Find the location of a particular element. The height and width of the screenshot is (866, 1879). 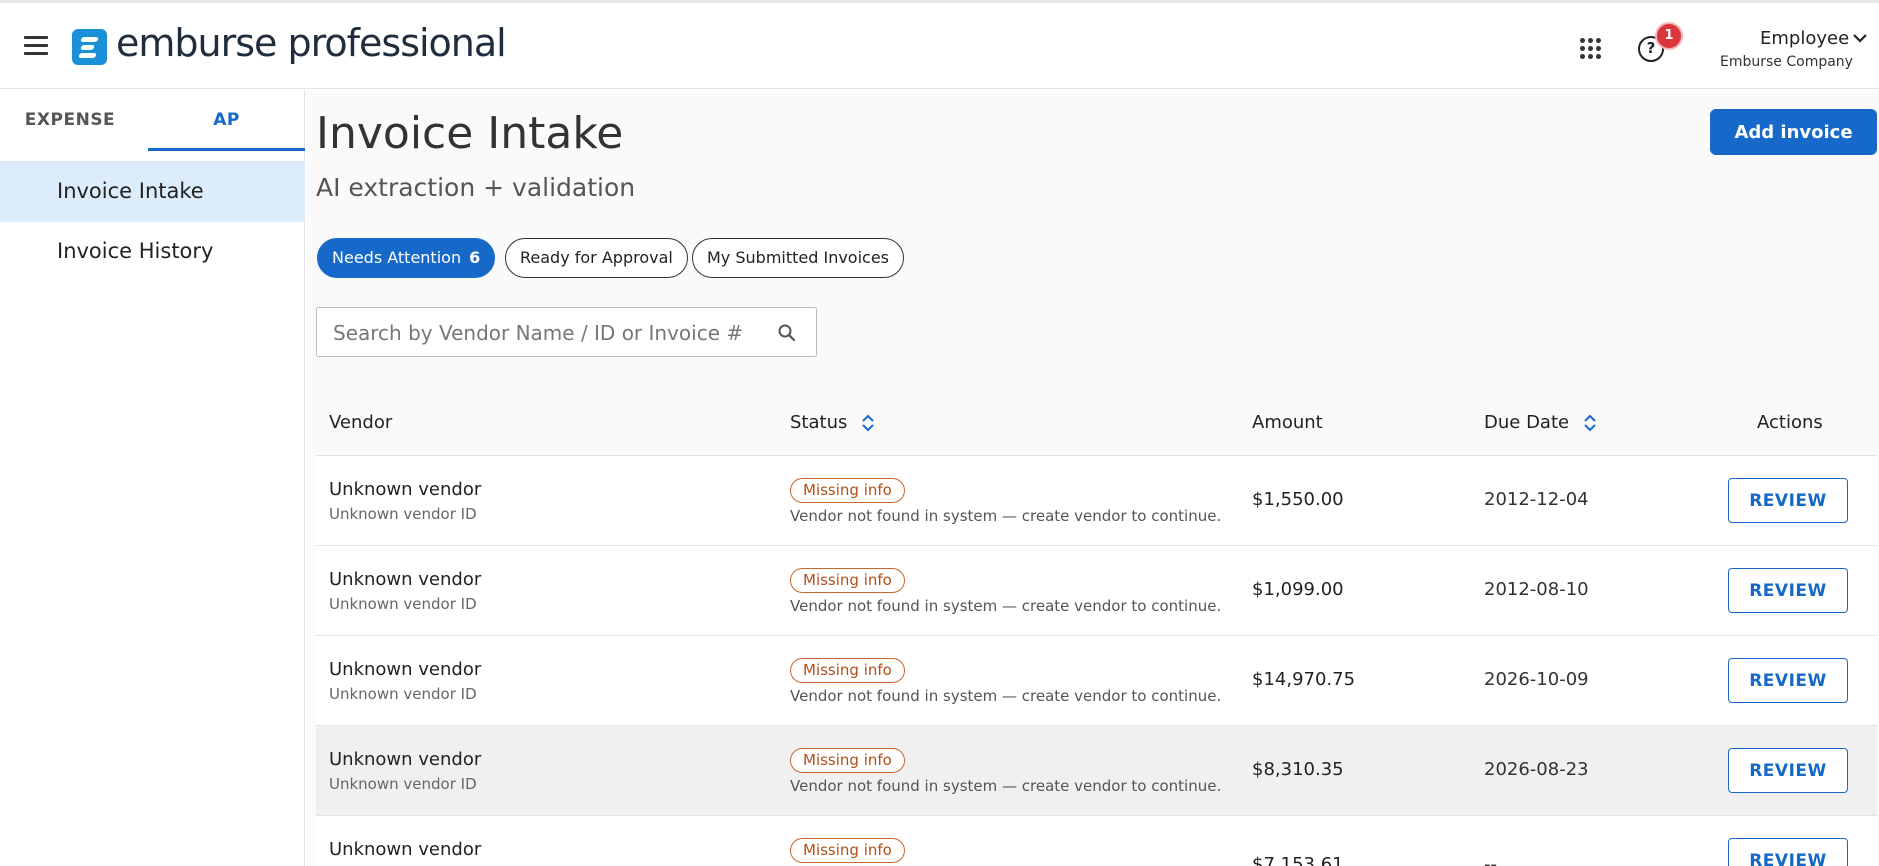

column-amount: Amount is located at coordinates (1287, 422).